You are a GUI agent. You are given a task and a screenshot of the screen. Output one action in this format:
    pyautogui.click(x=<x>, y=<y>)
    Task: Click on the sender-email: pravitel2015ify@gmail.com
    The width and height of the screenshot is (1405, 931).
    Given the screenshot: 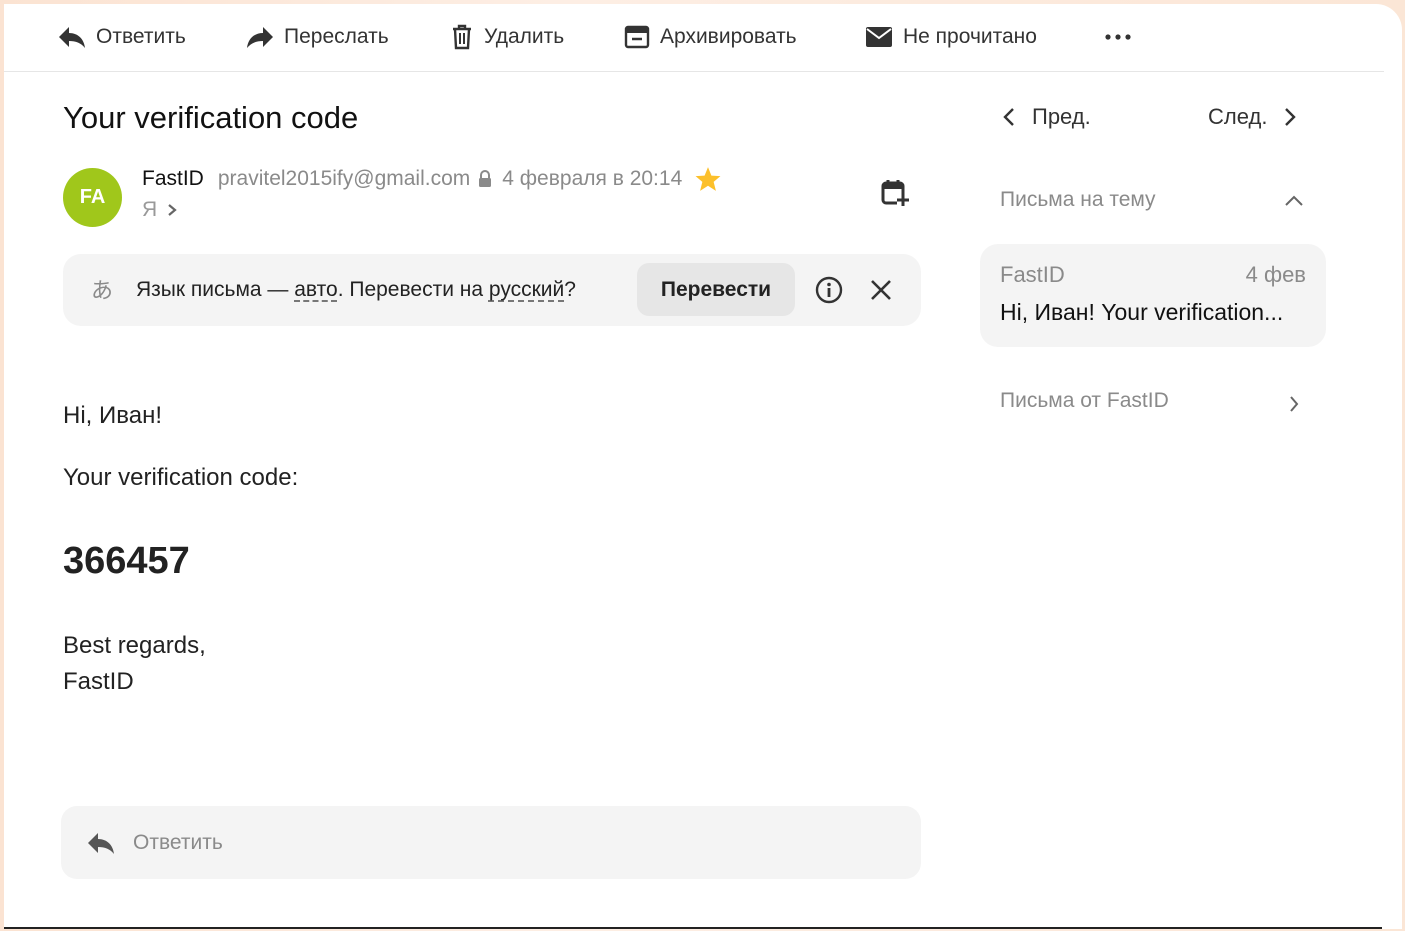 What is the action you would take?
    pyautogui.click(x=344, y=179)
    